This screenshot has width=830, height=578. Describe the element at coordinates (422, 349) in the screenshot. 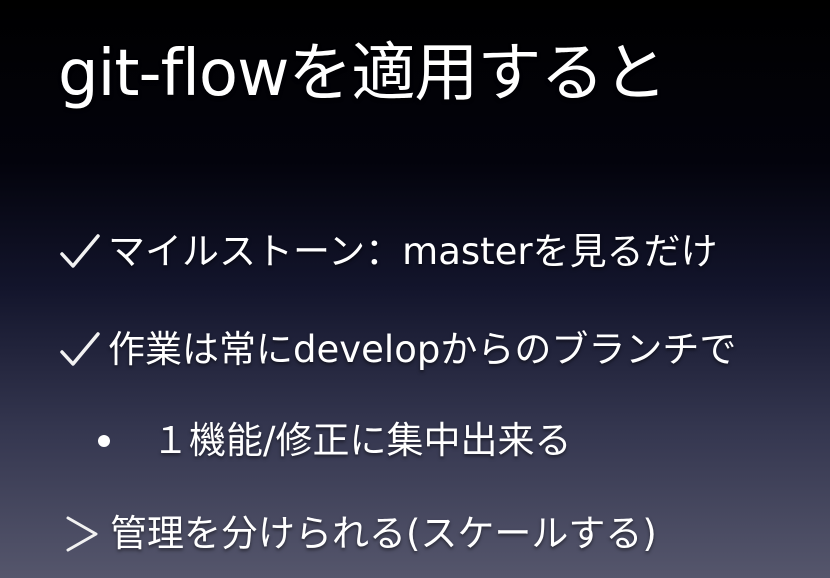

I see `bullet-text: 作業は常にdevelopからのブランチで` at that location.